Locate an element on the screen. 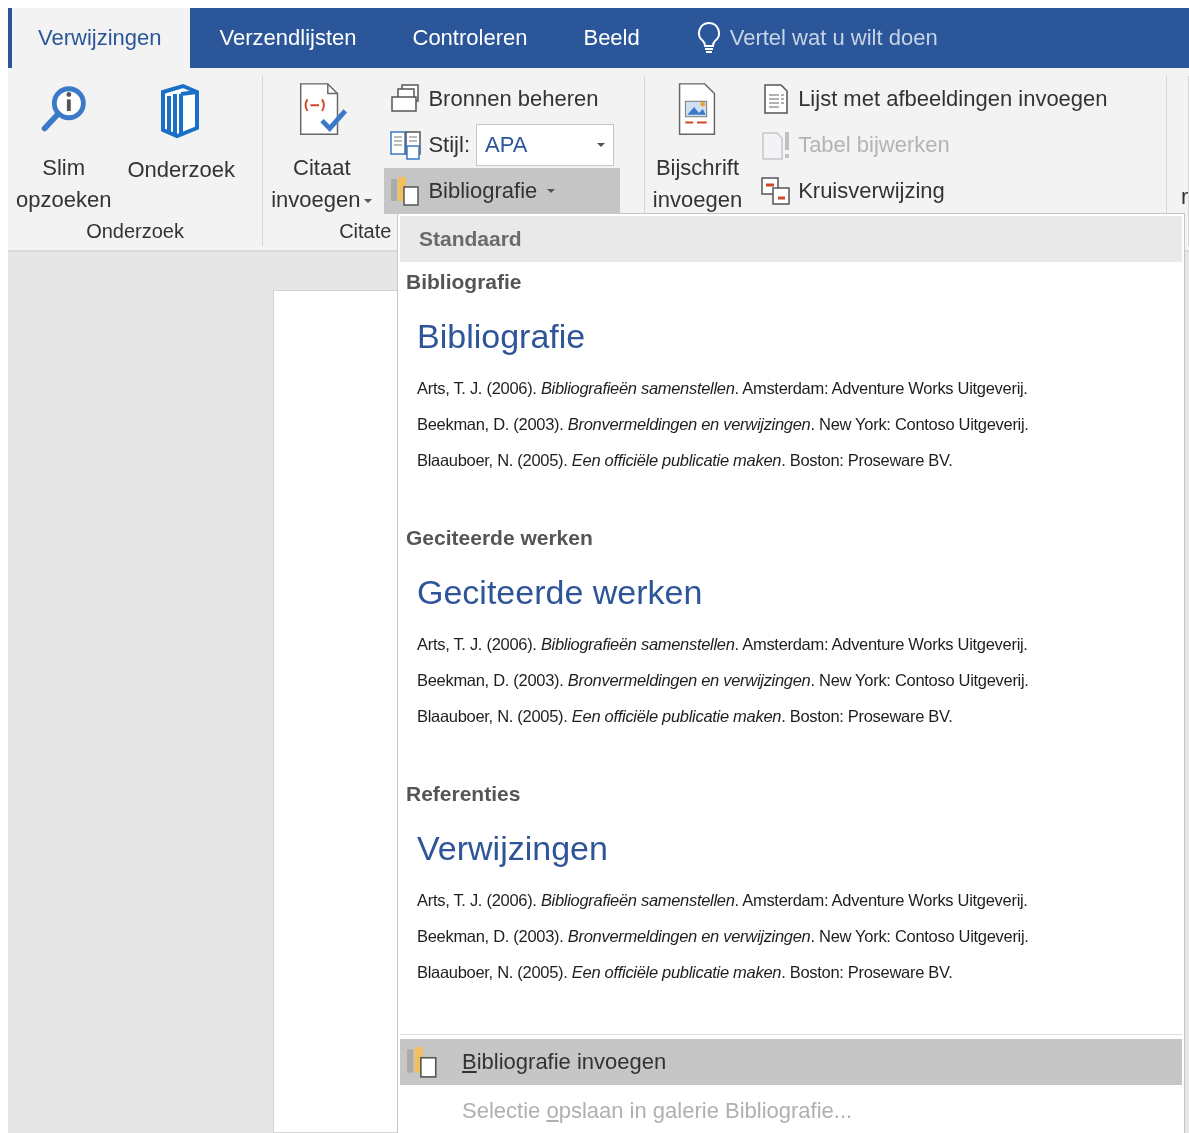 The image size is (1189, 1133). pages-icon is located at coordinates (406, 145).